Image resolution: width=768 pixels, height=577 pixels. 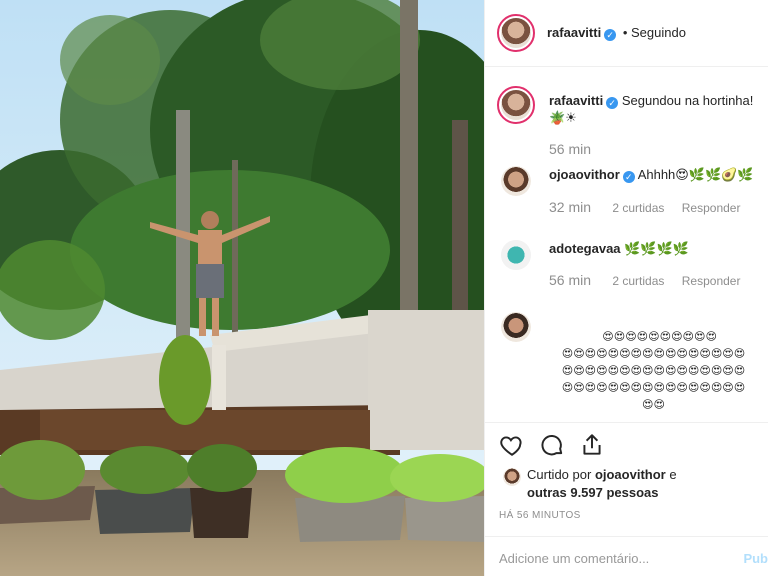 I want to click on comment-time: 56 min, so click(x=570, y=280).